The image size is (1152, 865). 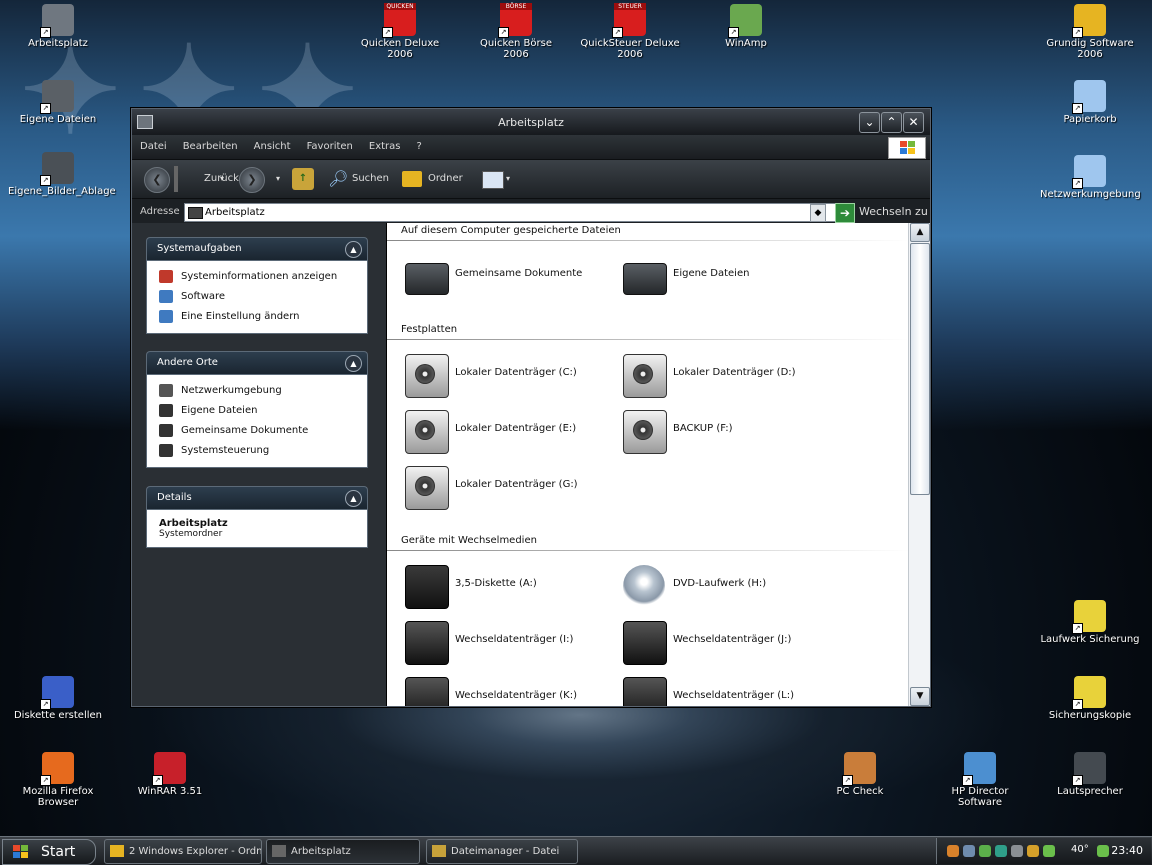 I want to click on taskbar-button: Dateimanager - Datei, so click(x=502, y=851).